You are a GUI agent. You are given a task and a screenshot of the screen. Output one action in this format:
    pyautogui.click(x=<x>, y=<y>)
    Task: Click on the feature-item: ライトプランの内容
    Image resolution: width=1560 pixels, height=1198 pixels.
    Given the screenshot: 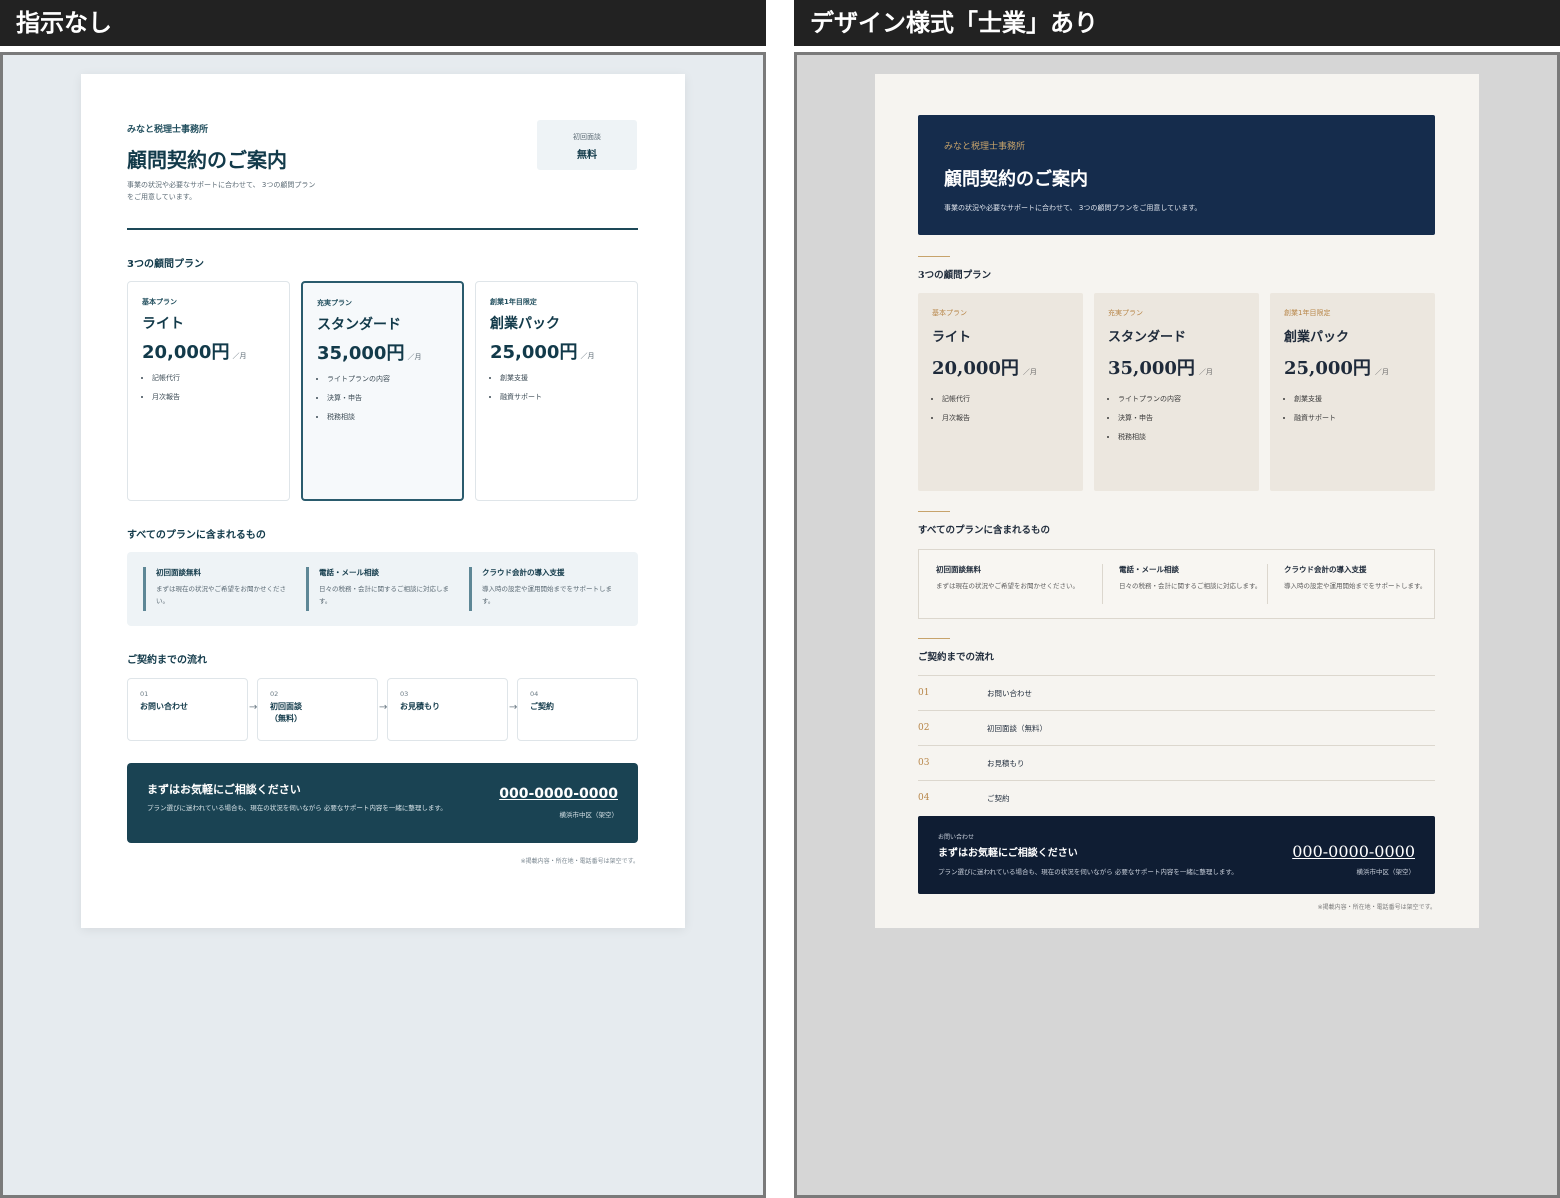 What is the action you would take?
    pyautogui.click(x=1149, y=399)
    